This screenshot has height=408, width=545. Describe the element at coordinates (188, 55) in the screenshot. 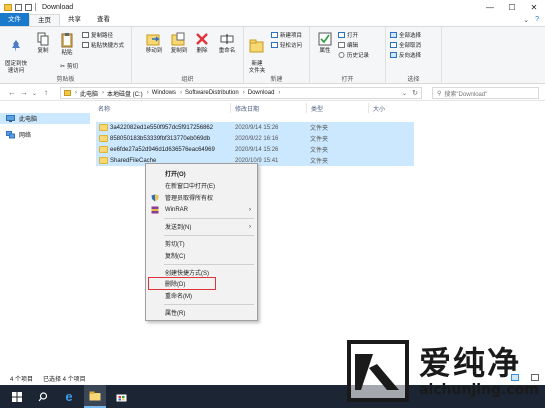

I see `organize-group: 移动到 复制到 删除 重命名 组织` at that location.